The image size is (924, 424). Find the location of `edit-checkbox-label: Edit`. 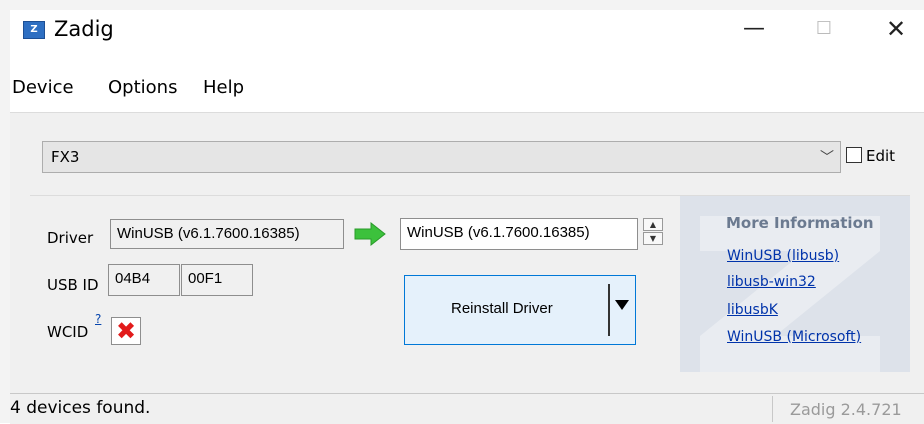

edit-checkbox-label: Edit is located at coordinates (881, 156).